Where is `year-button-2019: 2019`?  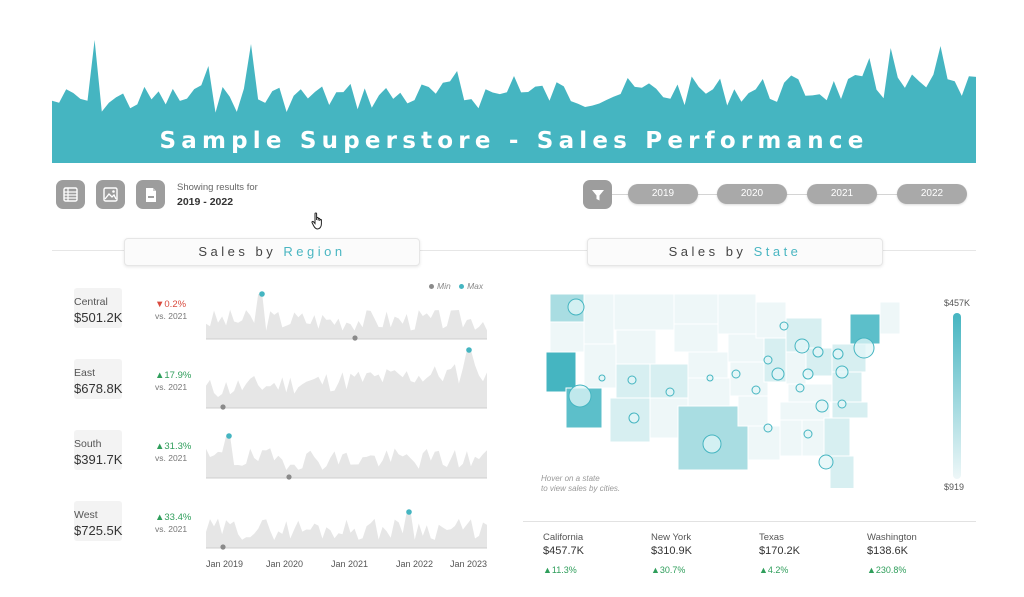
year-button-2019: 2019 is located at coordinates (663, 194).